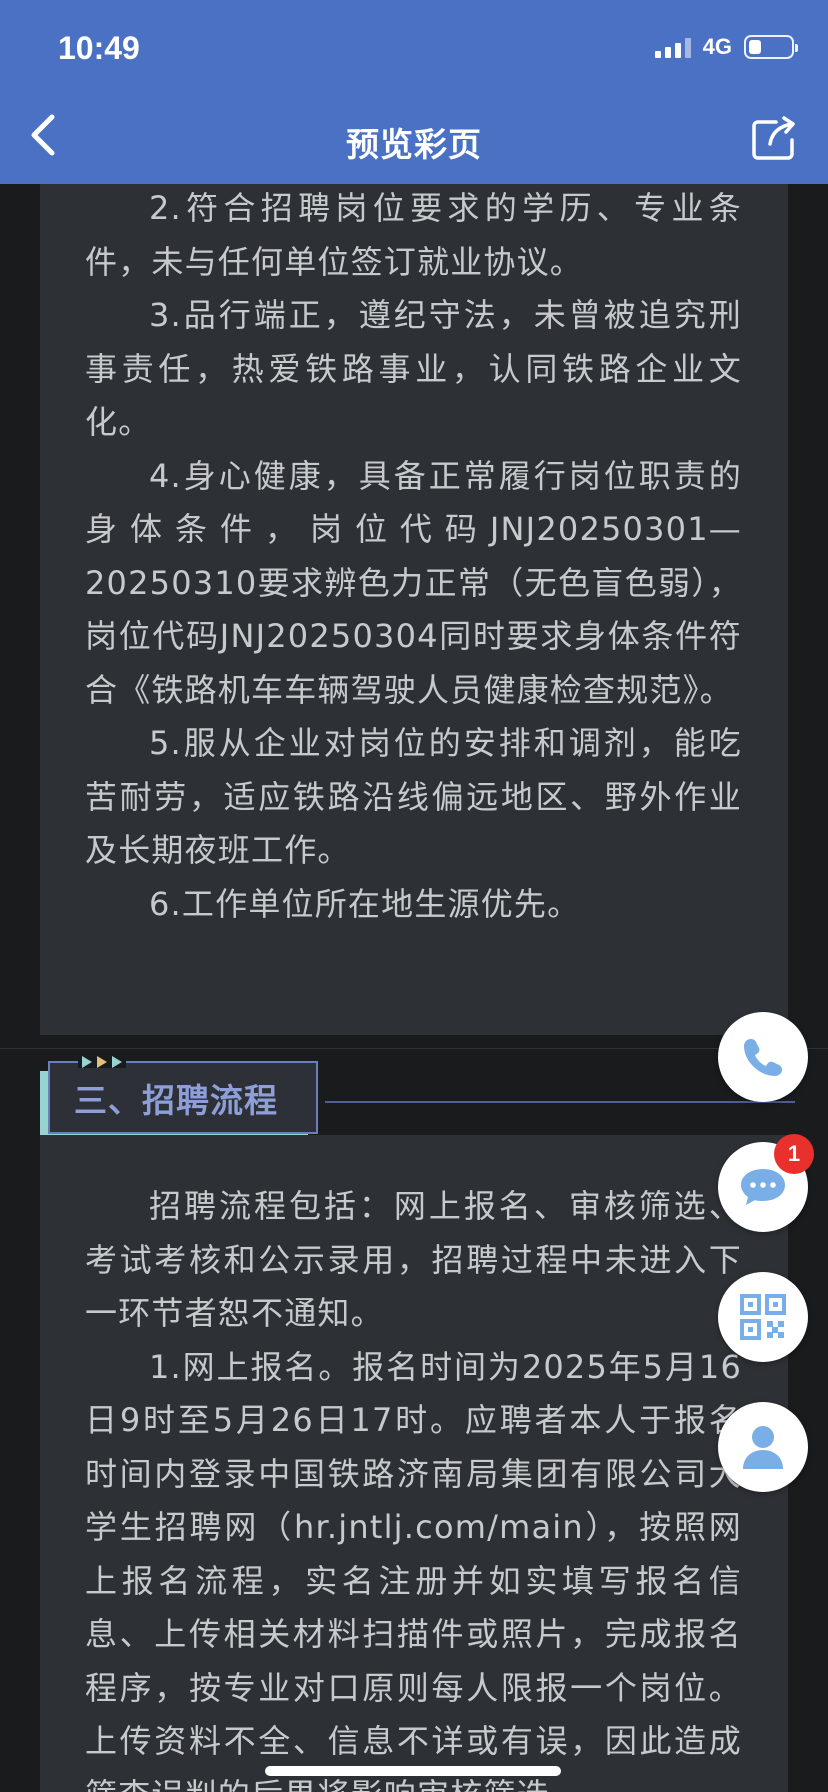 The height and width of the screenshot is (1792, 828). What do you see at coordinates (102, 1062) in the screenshot?
I see `heading-arrows-icon` at bounding box center [102, 1062].